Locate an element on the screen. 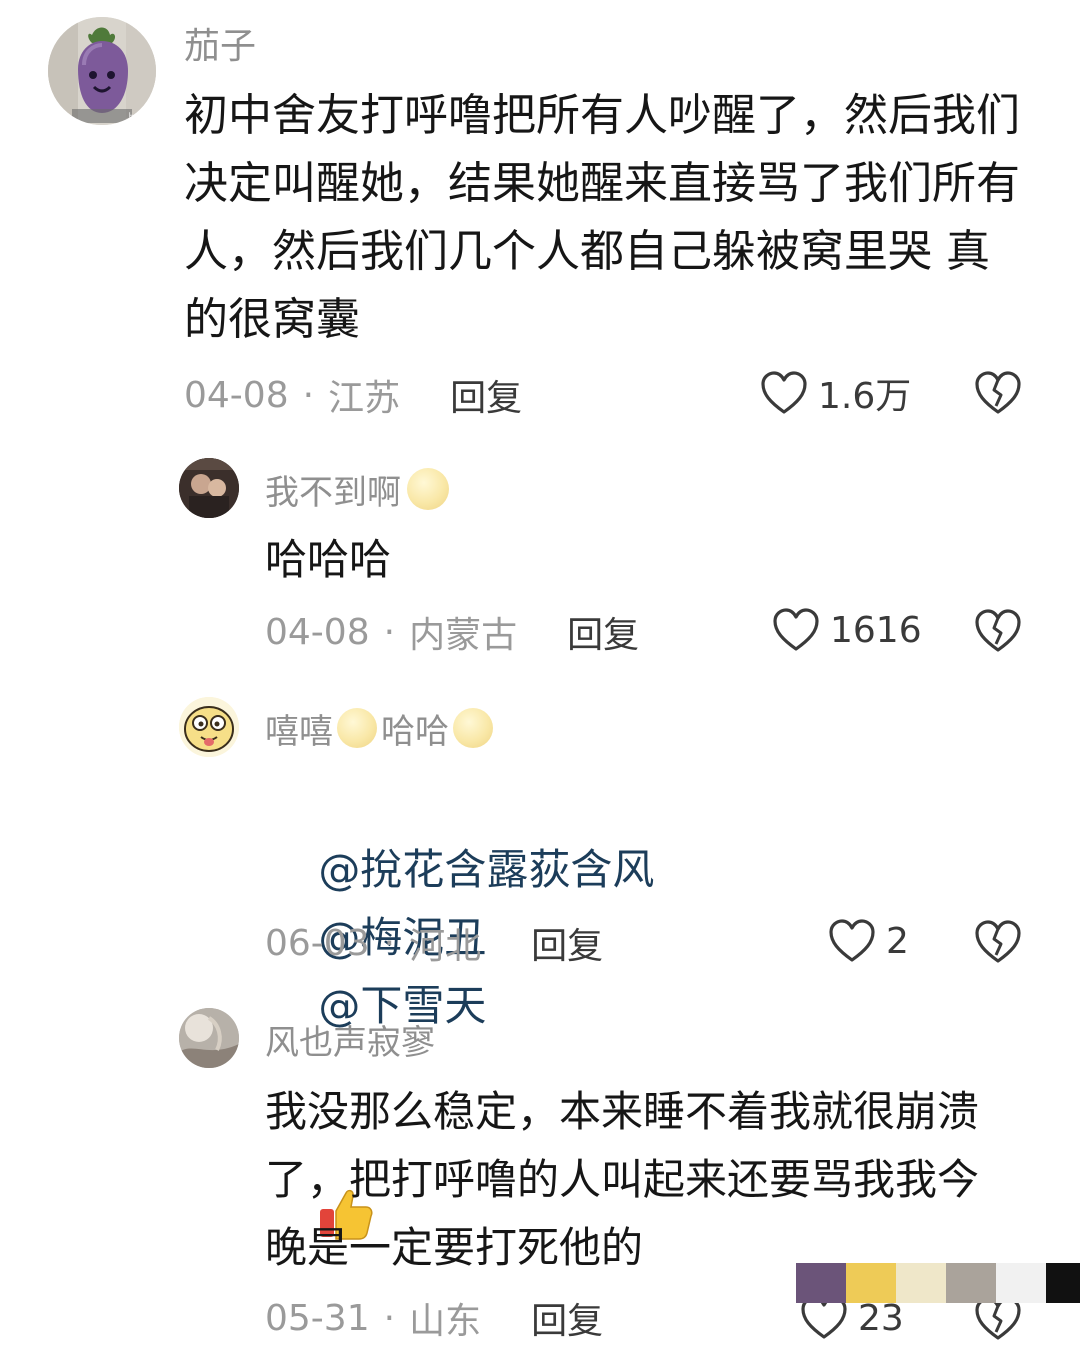  comment-meta: 04-08 · 内蒙古 回复 is located at coordinates (452, 632).